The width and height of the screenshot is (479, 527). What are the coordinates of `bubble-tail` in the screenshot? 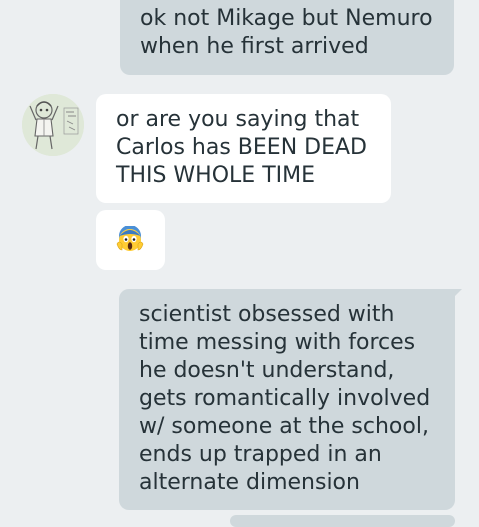 It's located at (457, 294).